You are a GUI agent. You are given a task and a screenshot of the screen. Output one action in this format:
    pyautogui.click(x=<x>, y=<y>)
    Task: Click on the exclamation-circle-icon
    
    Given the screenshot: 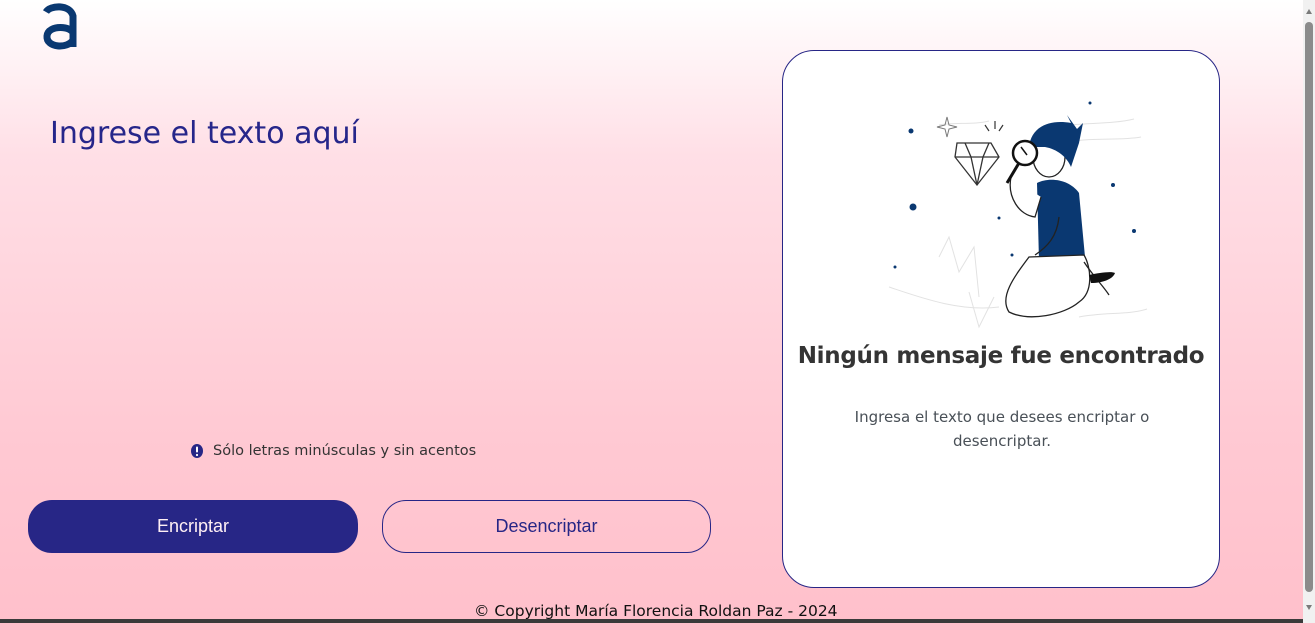 What is the action you would take?
    pyautogui.click(x=197, y=451)
    